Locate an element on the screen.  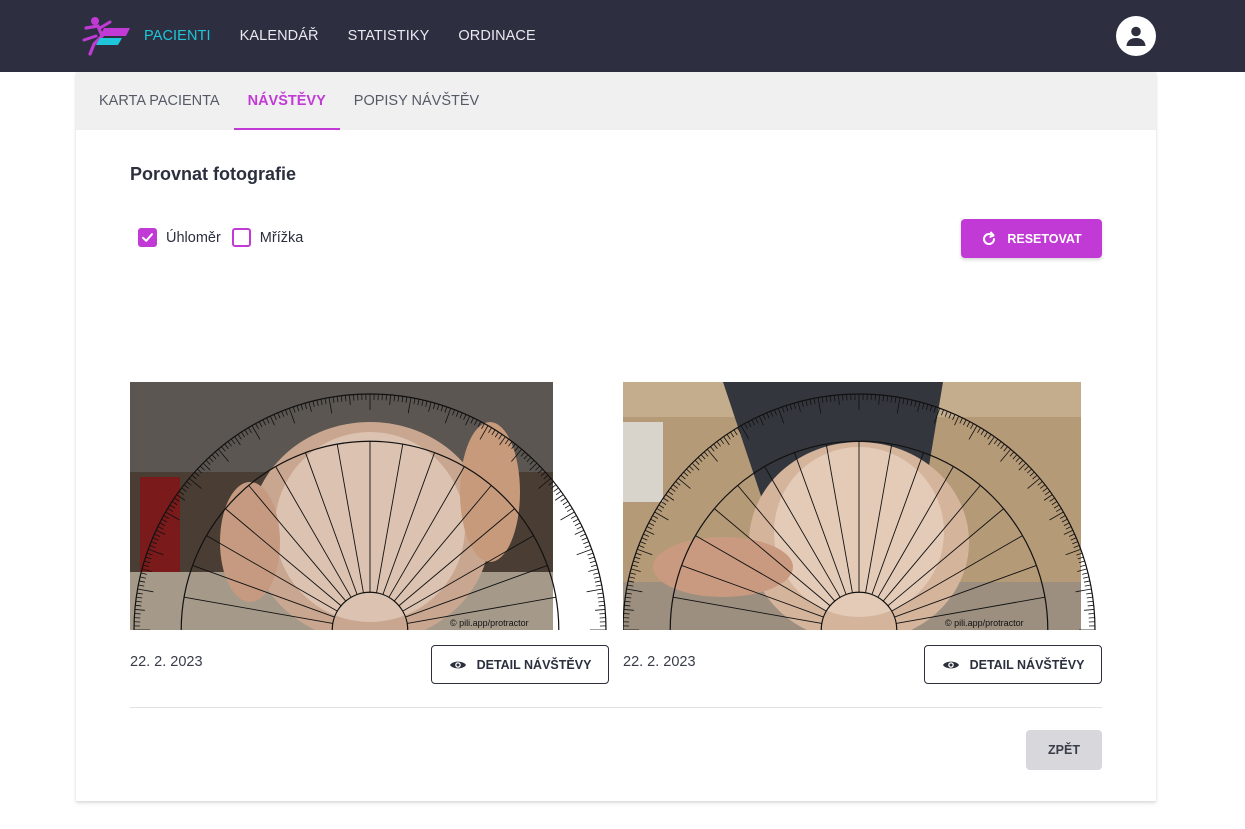
nav-item-pacienti: PACIENTI is located at coordinates (177, 36).